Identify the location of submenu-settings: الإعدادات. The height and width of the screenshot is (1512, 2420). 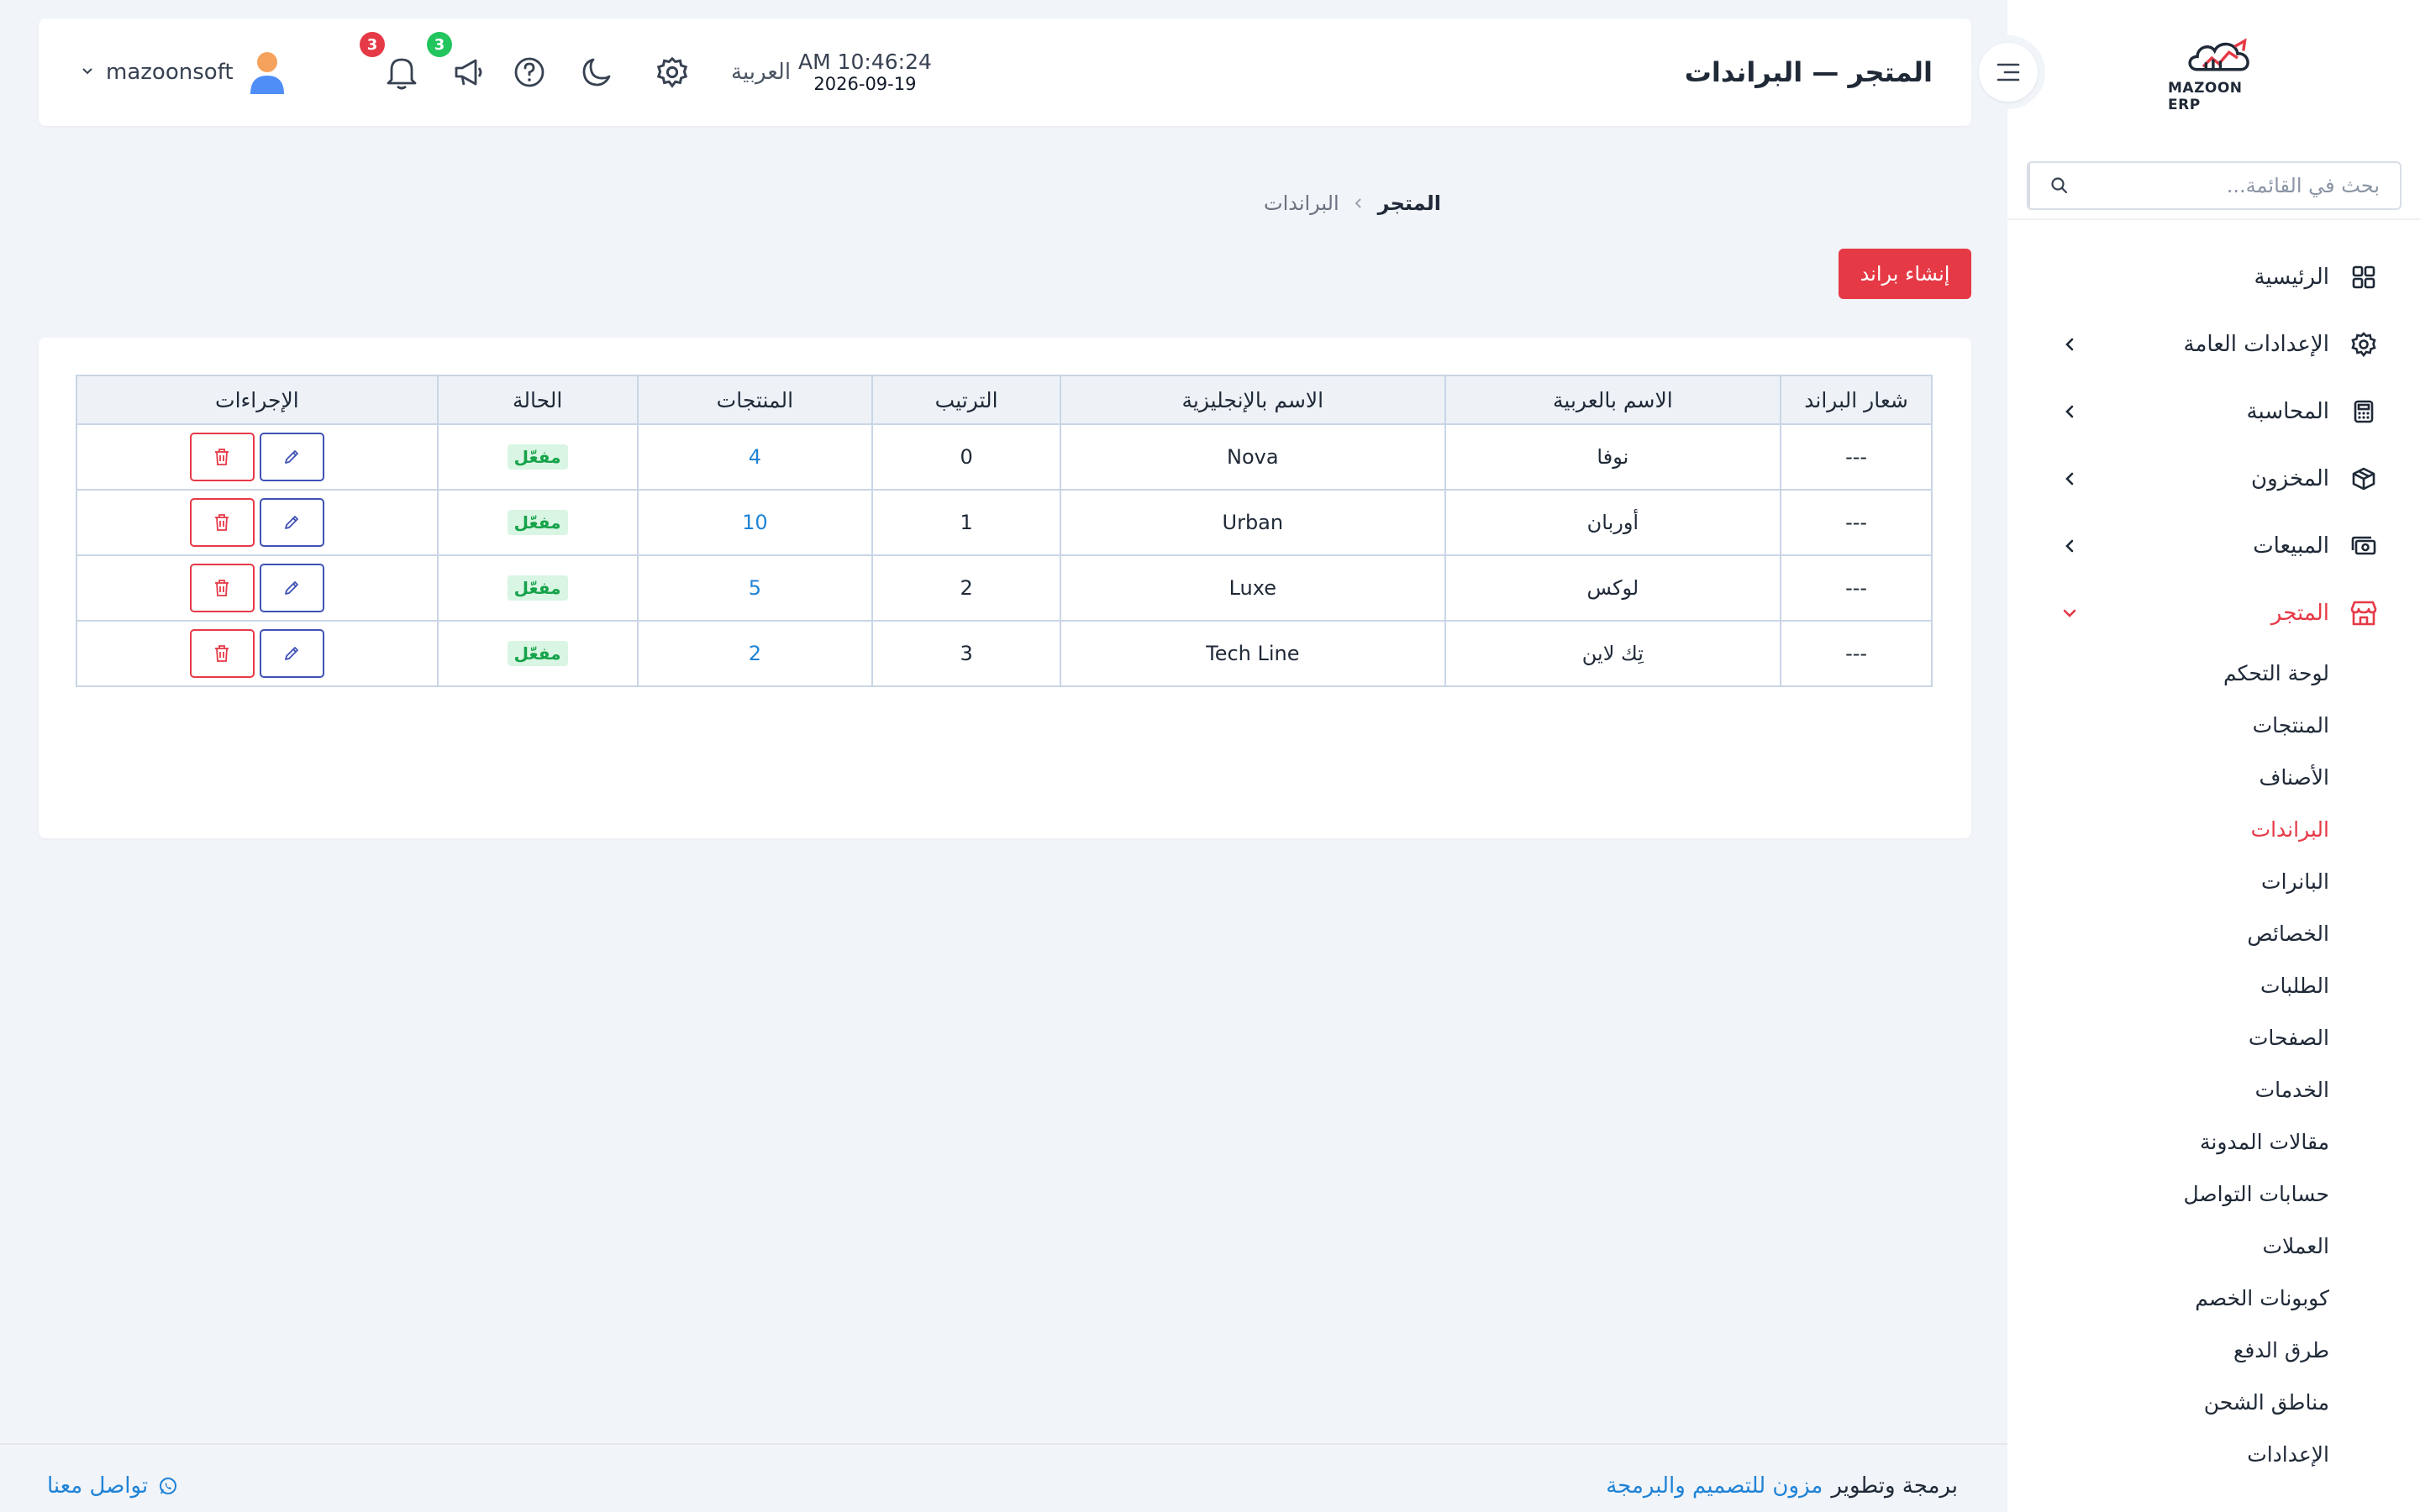
(2213, 1454).